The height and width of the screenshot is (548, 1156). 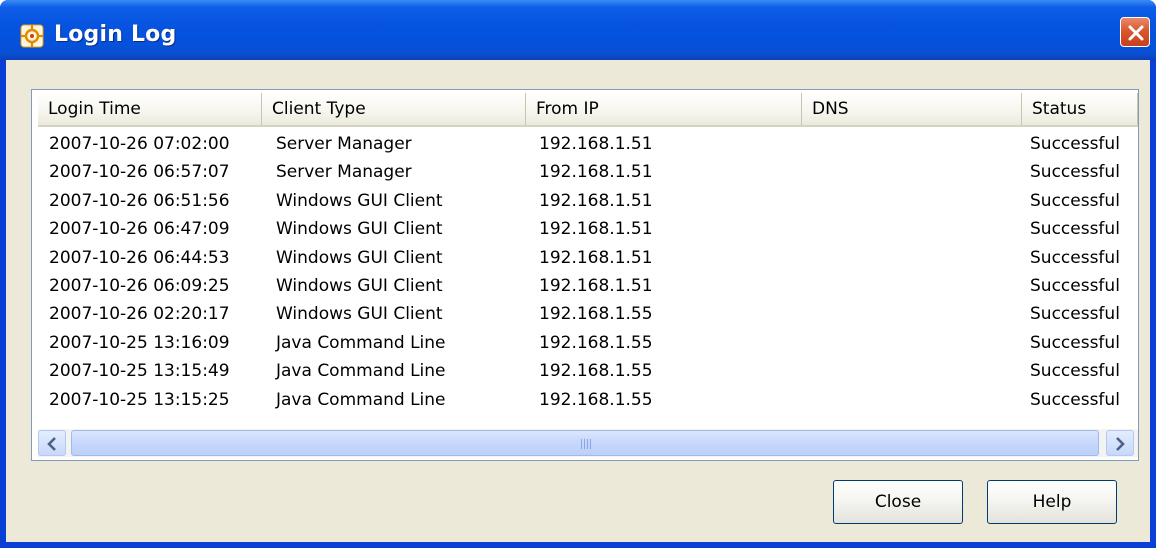 I want to click on scrollbar-grip, so click(x=587, y=444).